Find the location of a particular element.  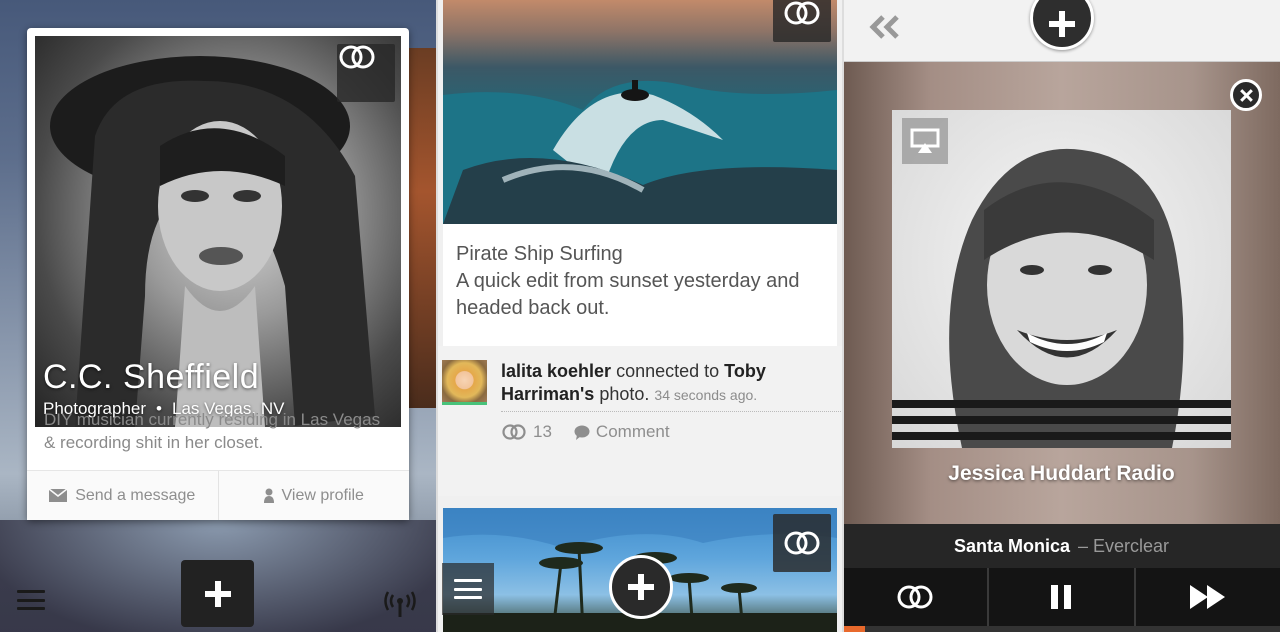

activity-stats: 13 Comment is located at coordinates (585, 432).